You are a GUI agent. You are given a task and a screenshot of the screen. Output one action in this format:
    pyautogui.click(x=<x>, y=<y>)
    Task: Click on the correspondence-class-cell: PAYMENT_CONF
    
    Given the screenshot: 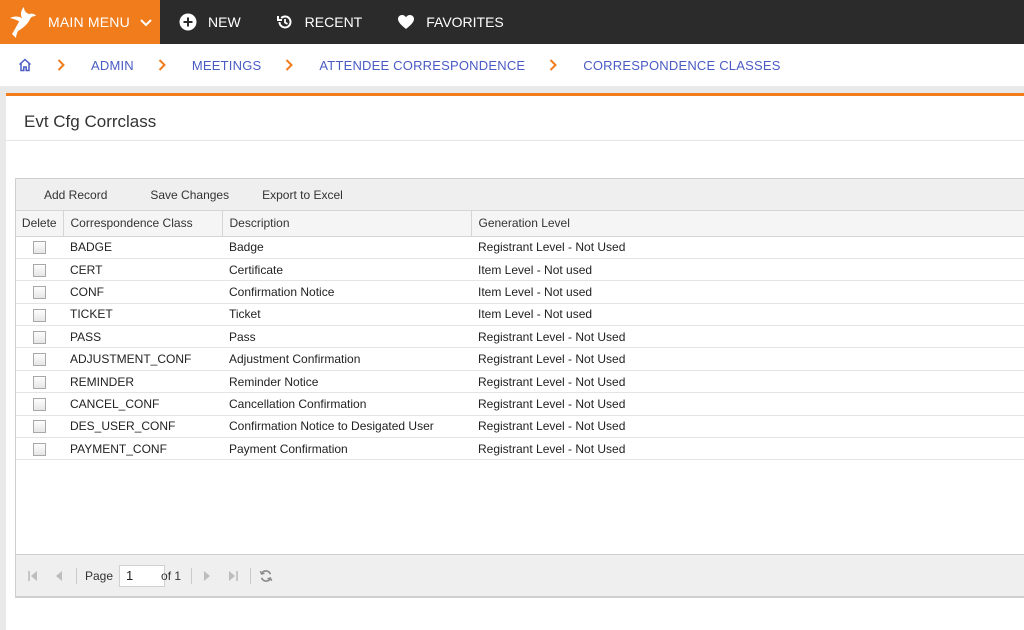 What is the action you would take?
    pyautogui.click(x=142, y=449)
    